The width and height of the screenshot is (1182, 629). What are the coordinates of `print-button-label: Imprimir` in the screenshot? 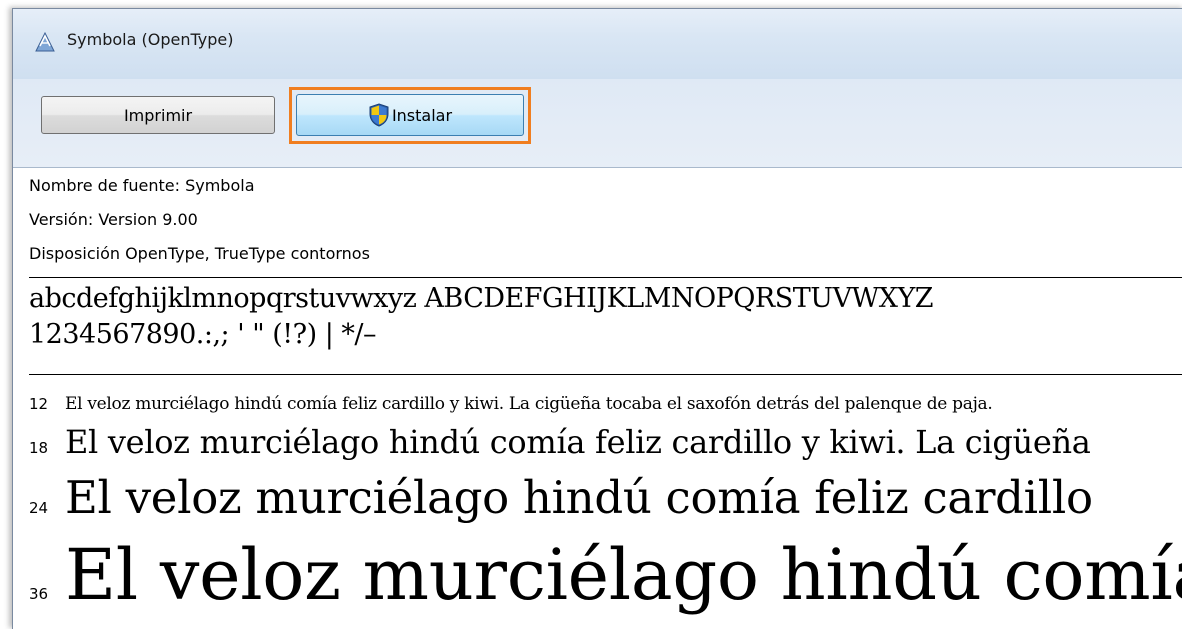 It's located at (158, 115).